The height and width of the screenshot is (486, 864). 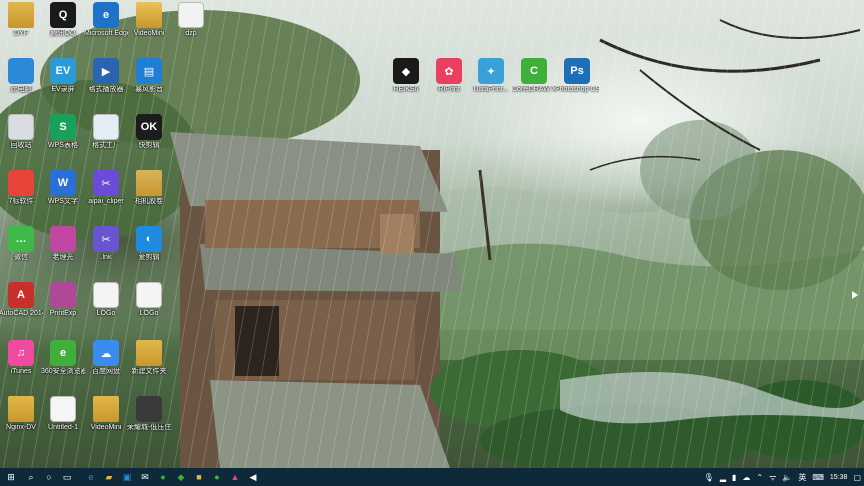 What do you see at coordinates (21, 409) in the screenshot?
I see `folder-icon` at bounding box center [21, 409].